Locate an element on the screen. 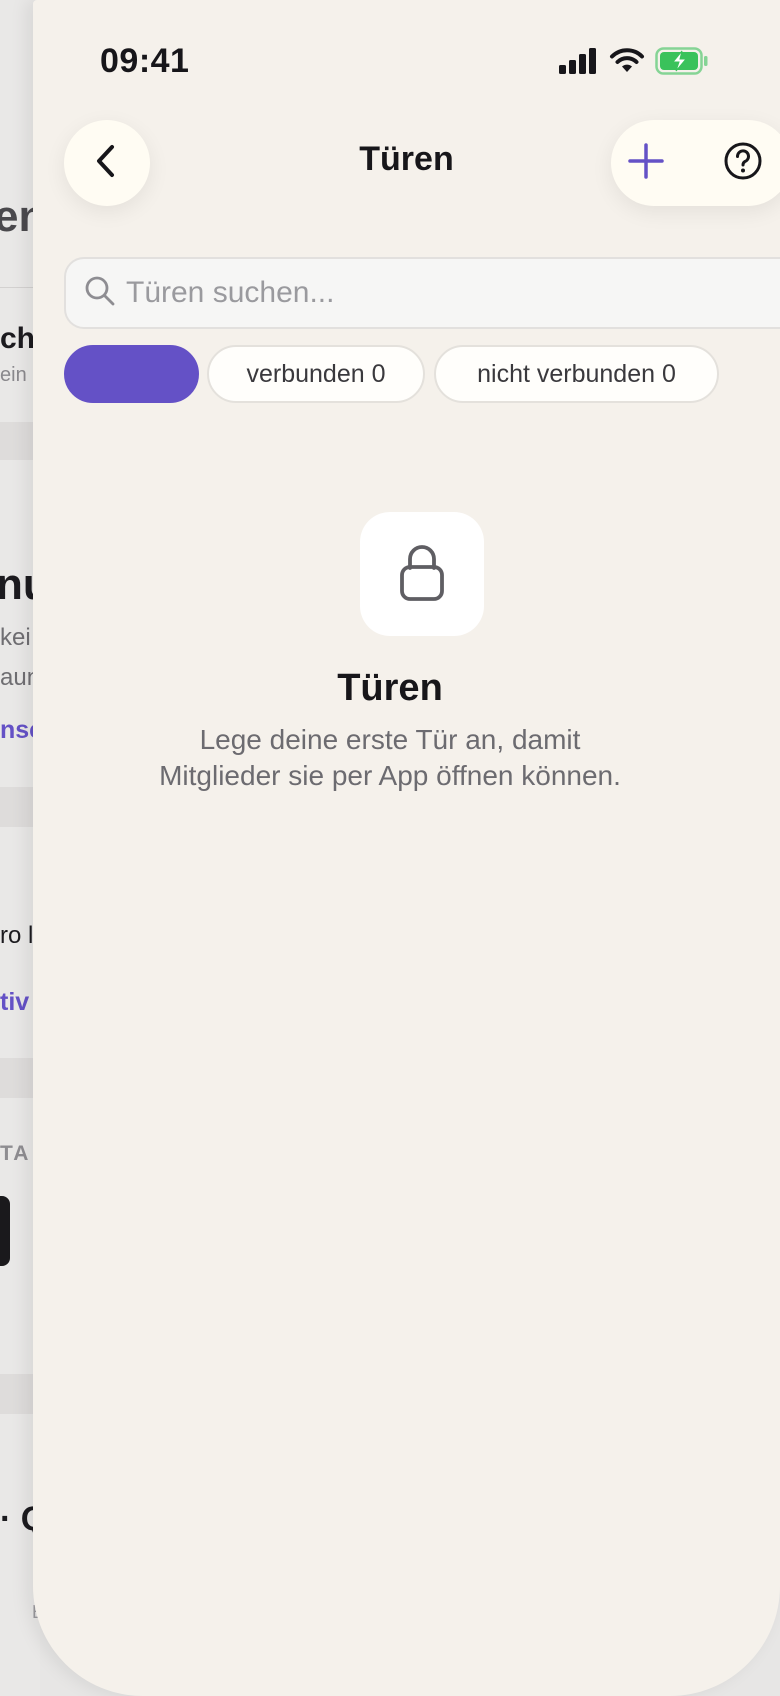 This screenshot has width=780, height=1696. bg-fragment-link2: tiv is located at coordinates (15, 1002).